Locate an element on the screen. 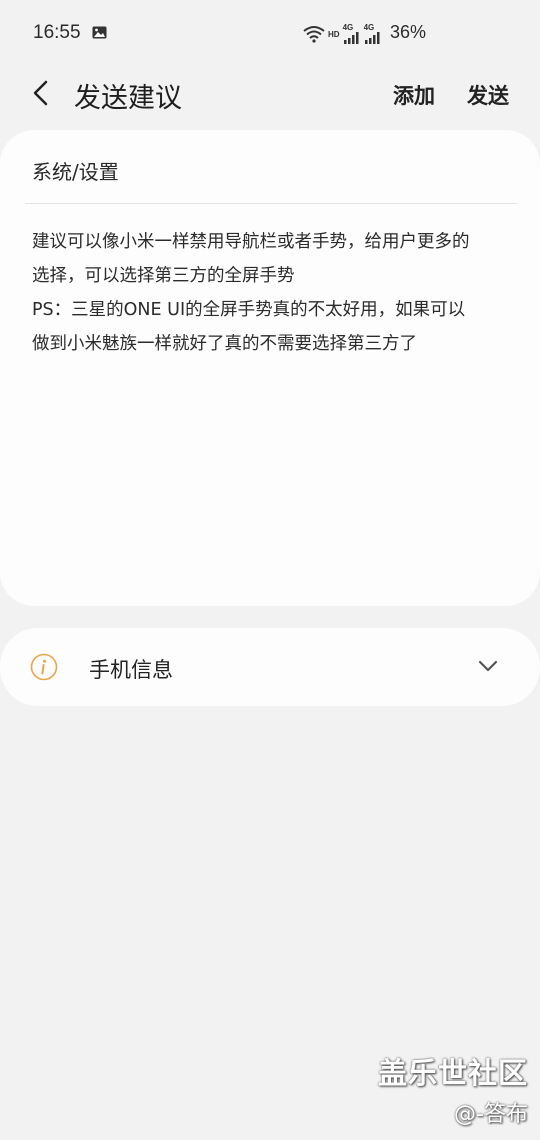 Image resolution: width=540 pixels, height=1140 pixels. feedback-line: 做到小米魅族一样就好了真的不需要选择第三方了 is located at coordinates (224, 344).